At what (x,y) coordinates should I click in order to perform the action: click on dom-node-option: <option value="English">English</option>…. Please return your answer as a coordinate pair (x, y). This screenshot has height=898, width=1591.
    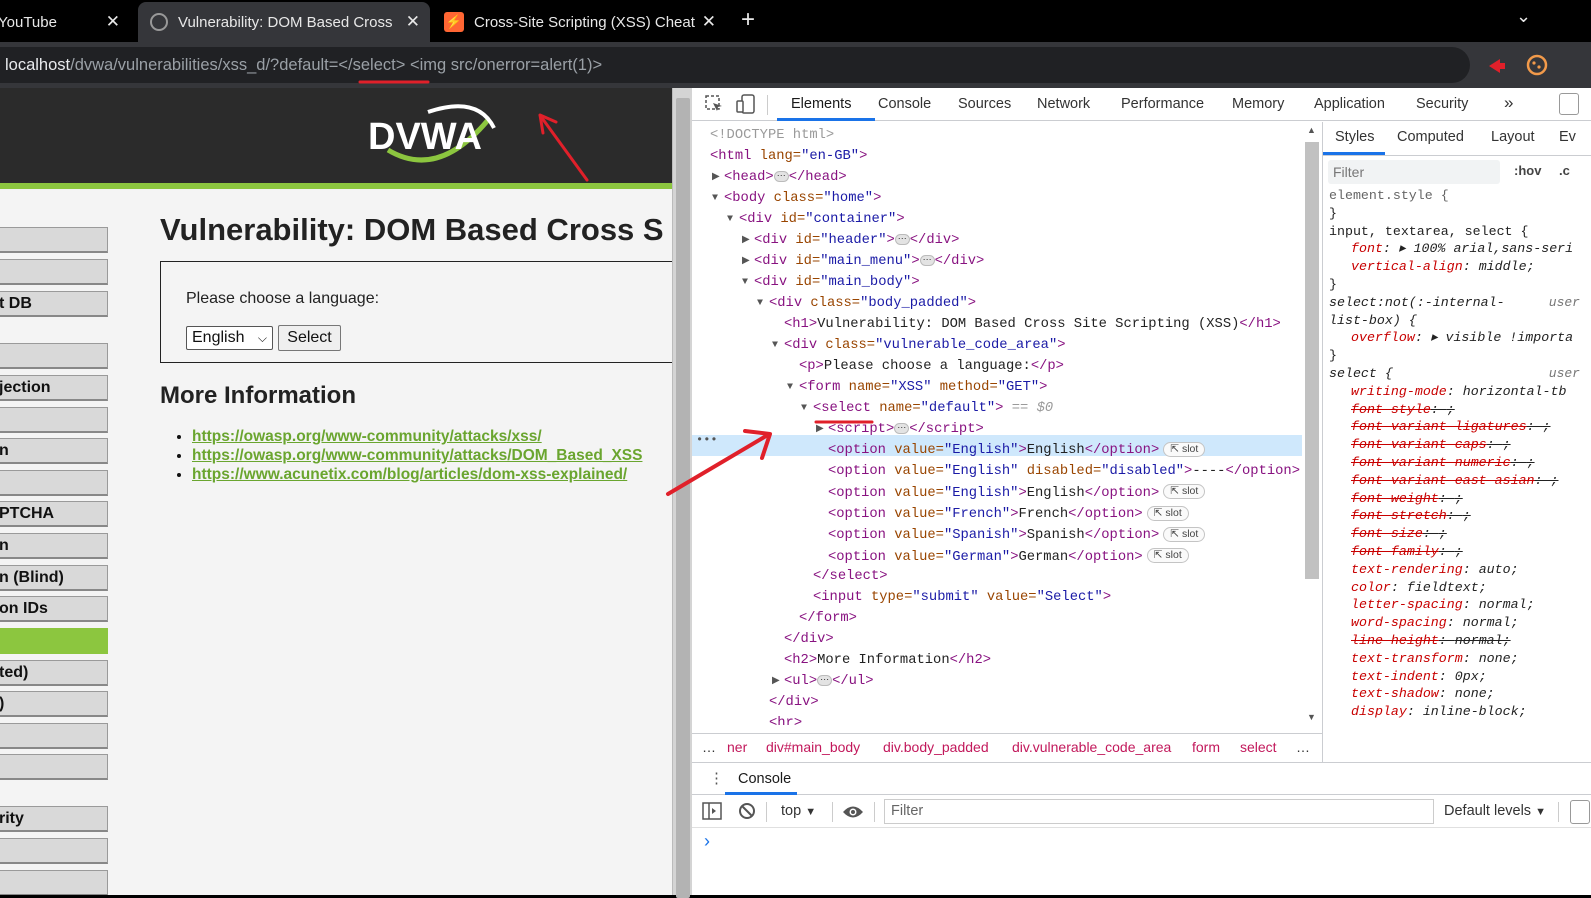
    Looking at the image, I should click on (1017, 493).